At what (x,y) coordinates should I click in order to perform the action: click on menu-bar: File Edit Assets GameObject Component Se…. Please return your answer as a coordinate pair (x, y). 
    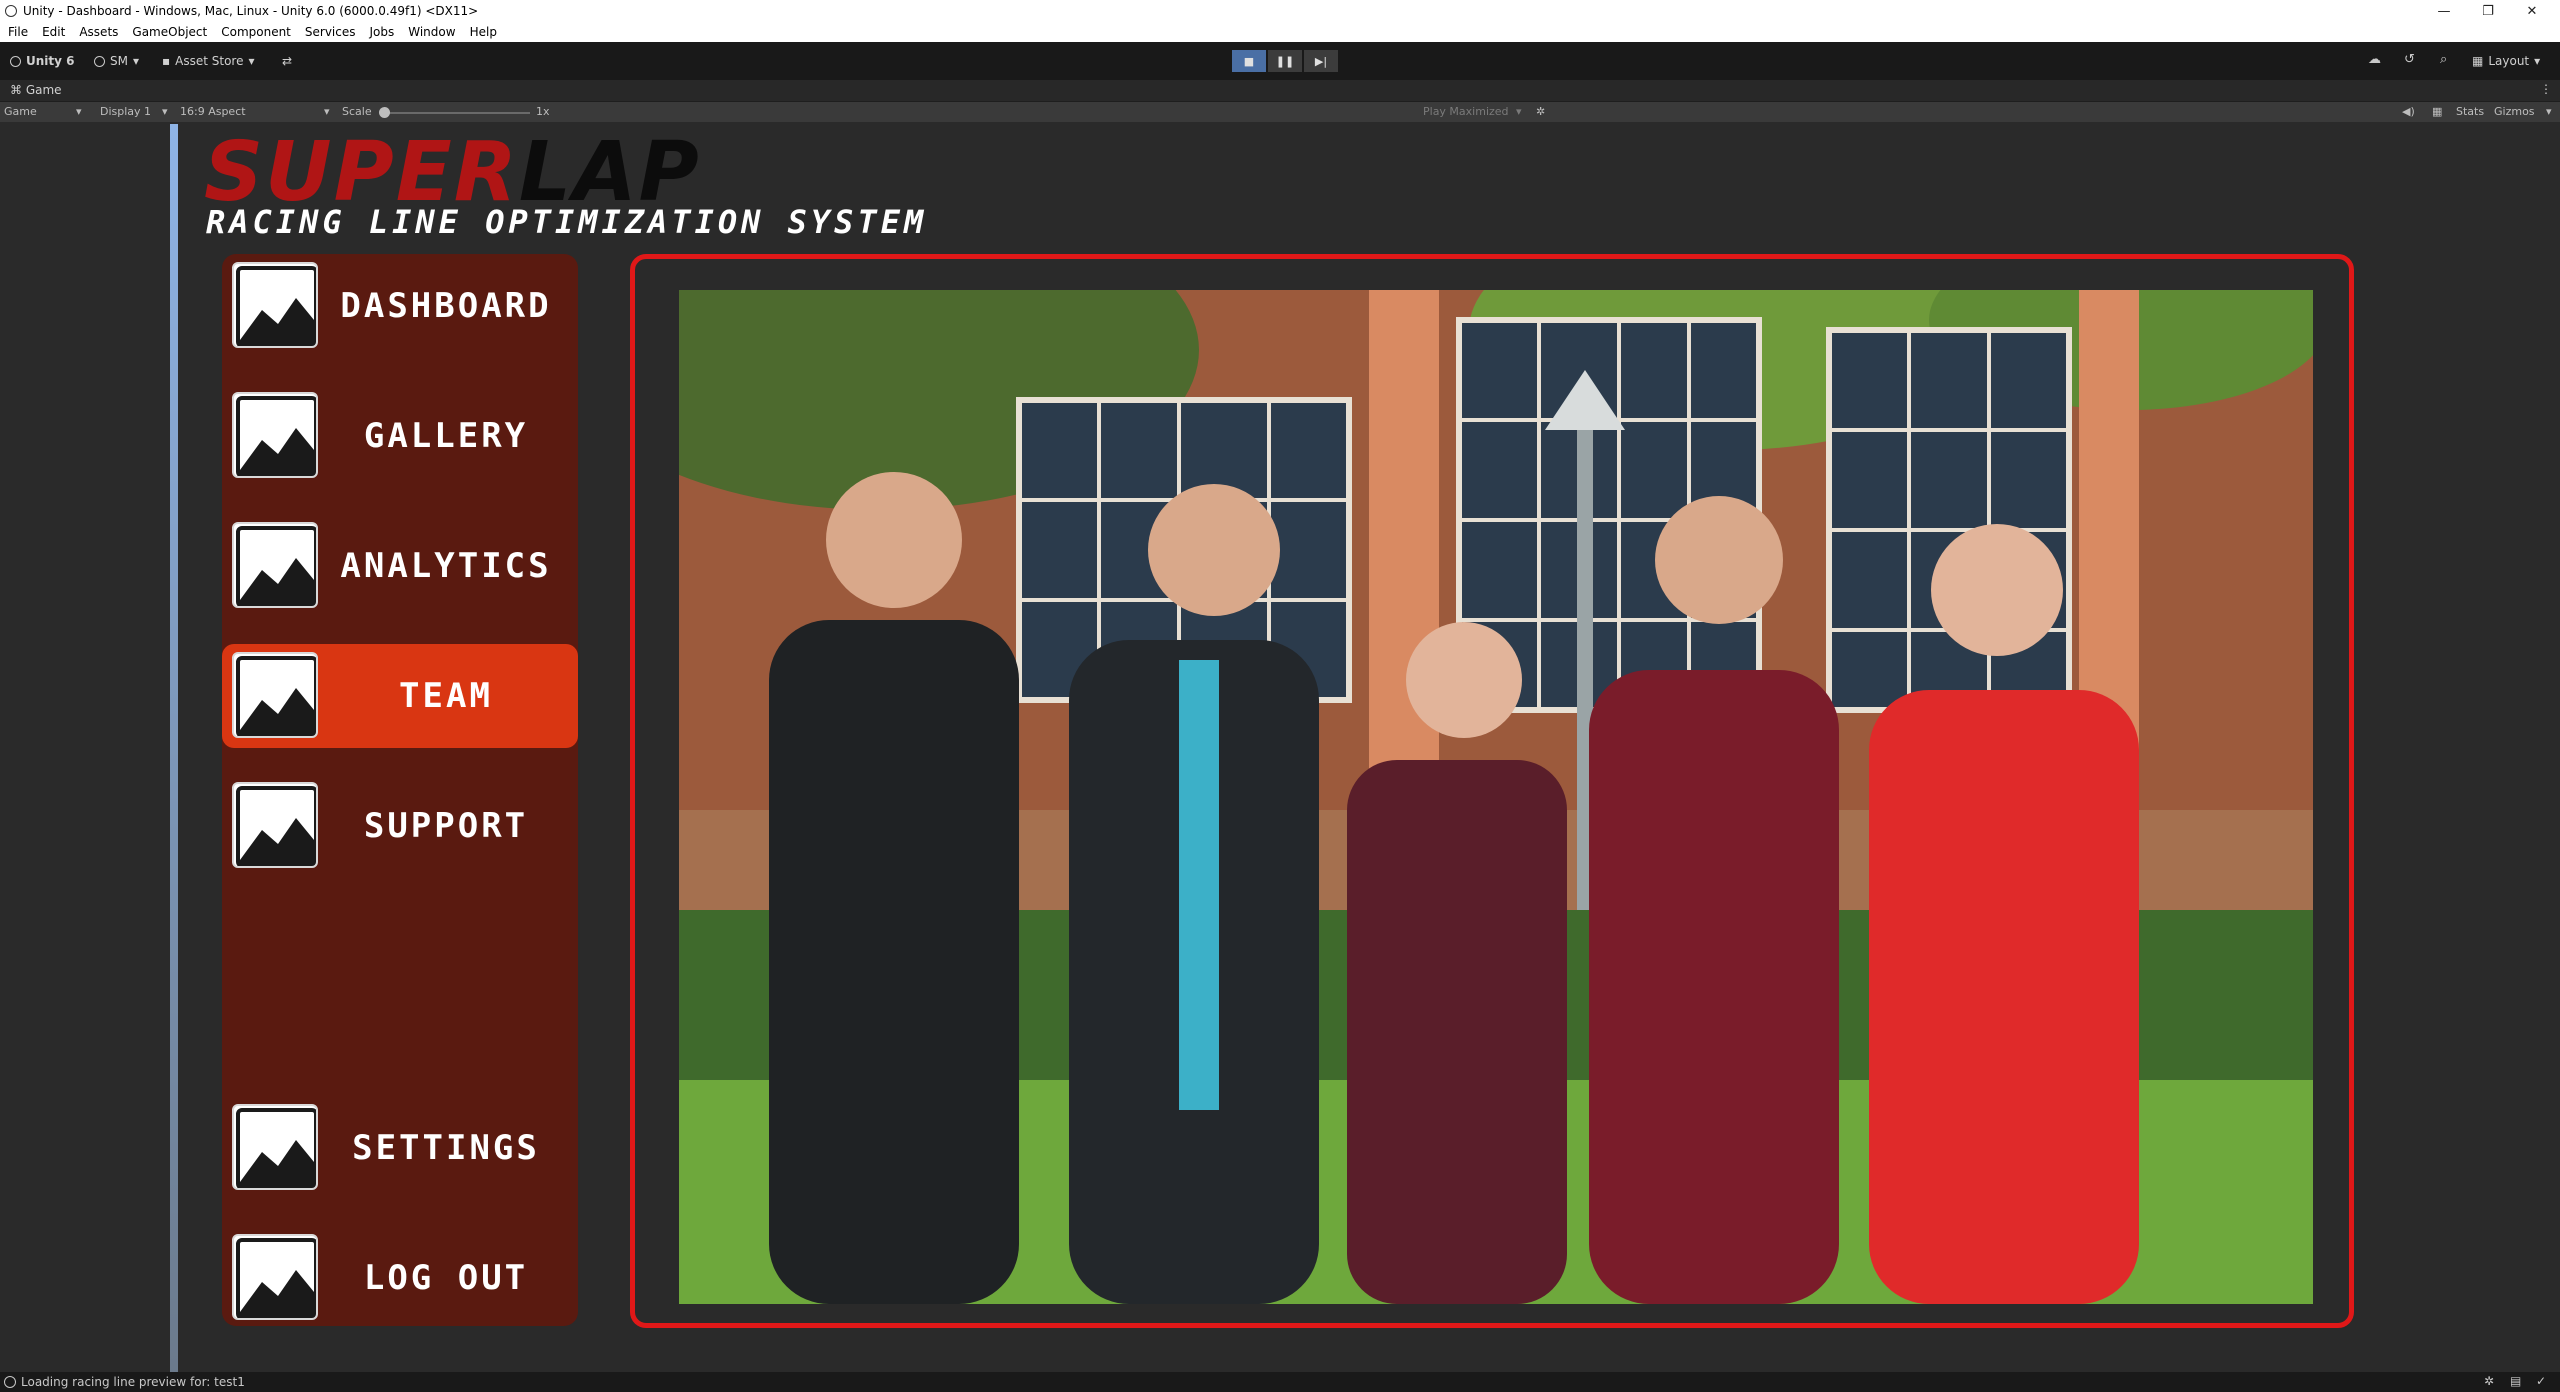
    Looking at the image, I should click on (1280, 32).